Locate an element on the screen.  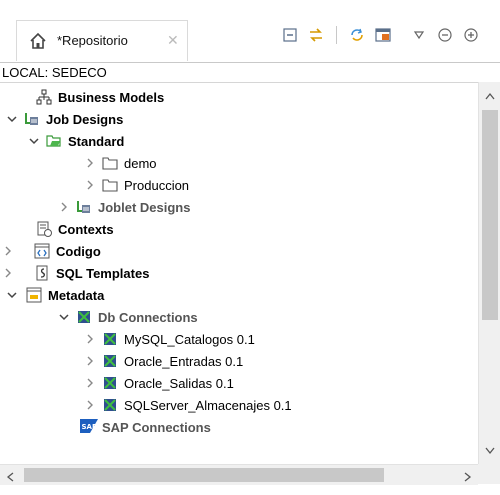
code-icon is located at coordinates (42, 251).